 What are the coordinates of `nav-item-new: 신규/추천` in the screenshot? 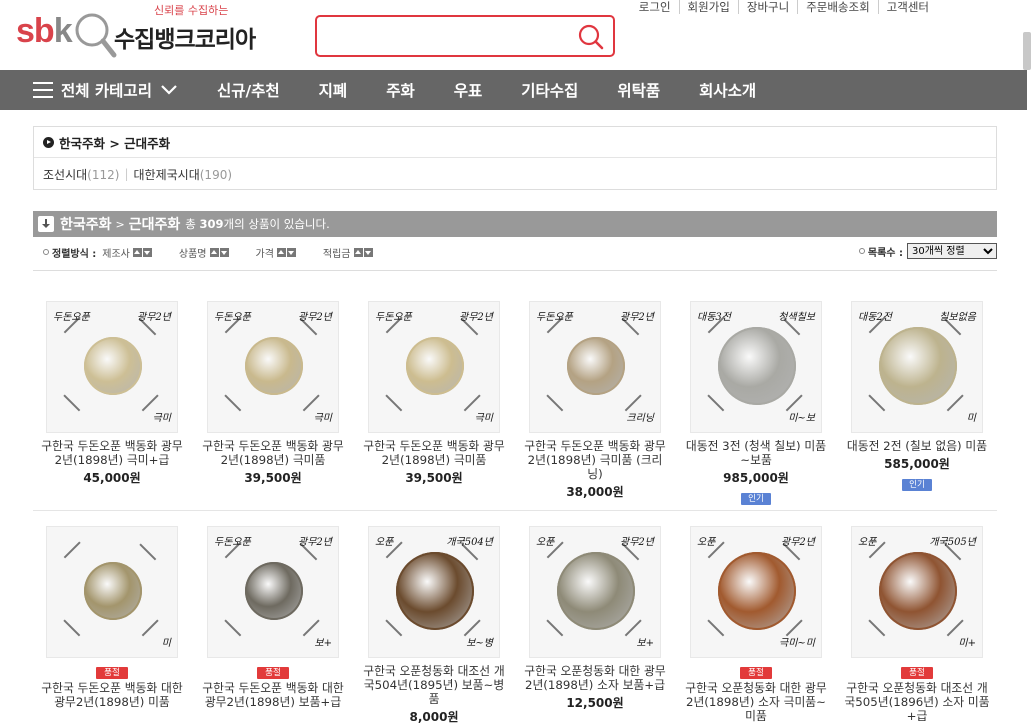 It's located at (248, 90).